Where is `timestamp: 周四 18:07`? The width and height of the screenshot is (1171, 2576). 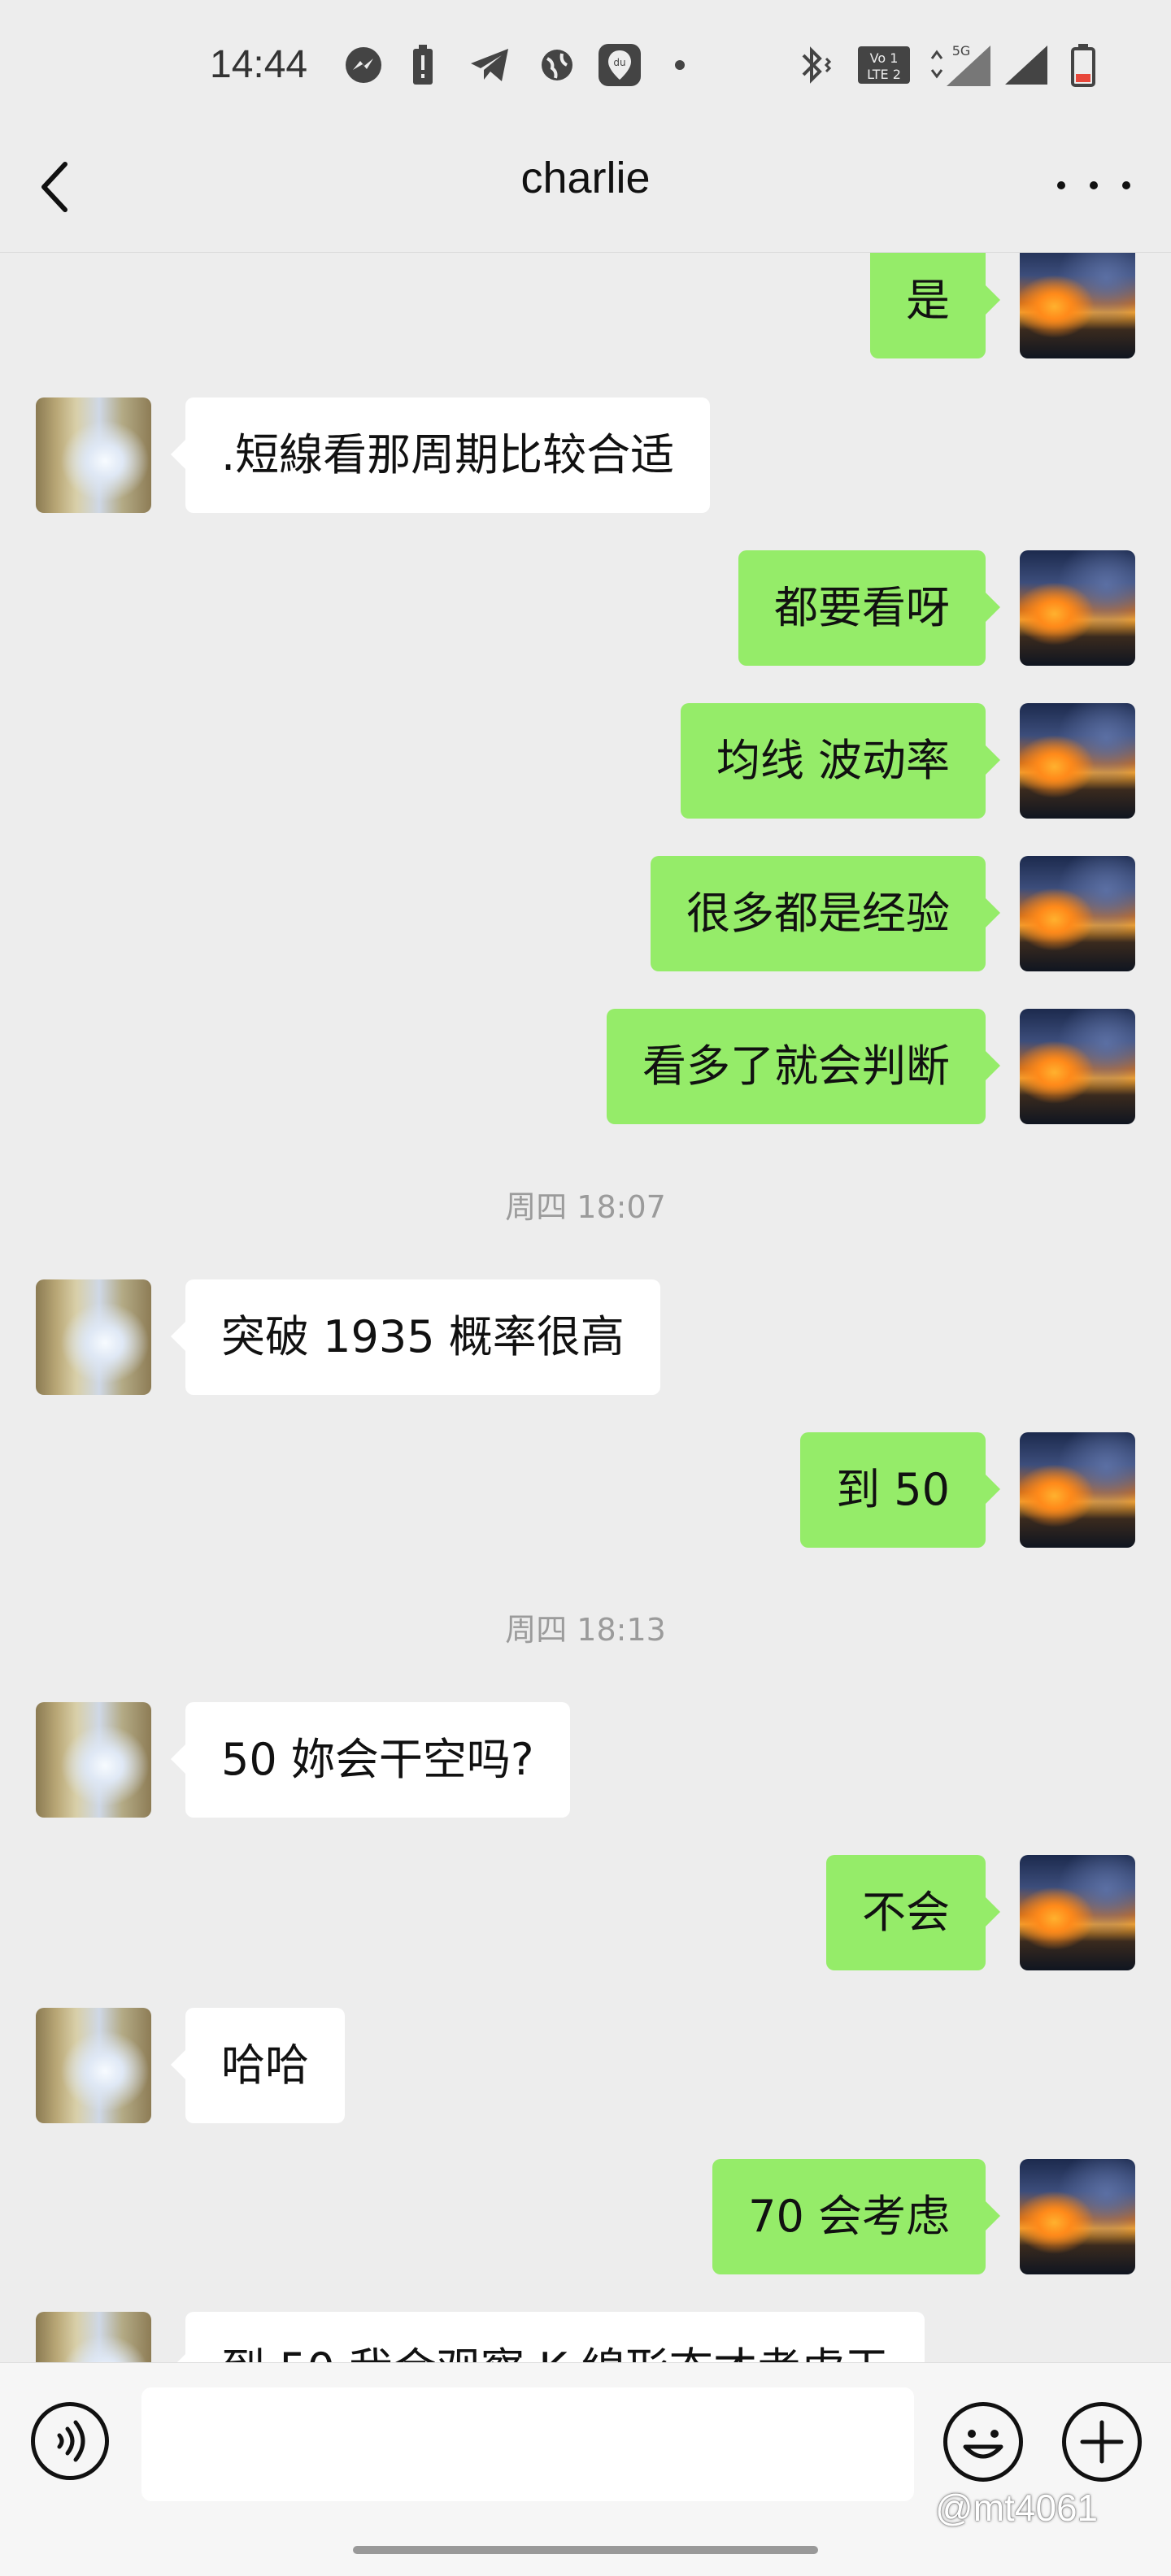 timestamp: 周四 18:07 is located at coordinates (585, 1207).